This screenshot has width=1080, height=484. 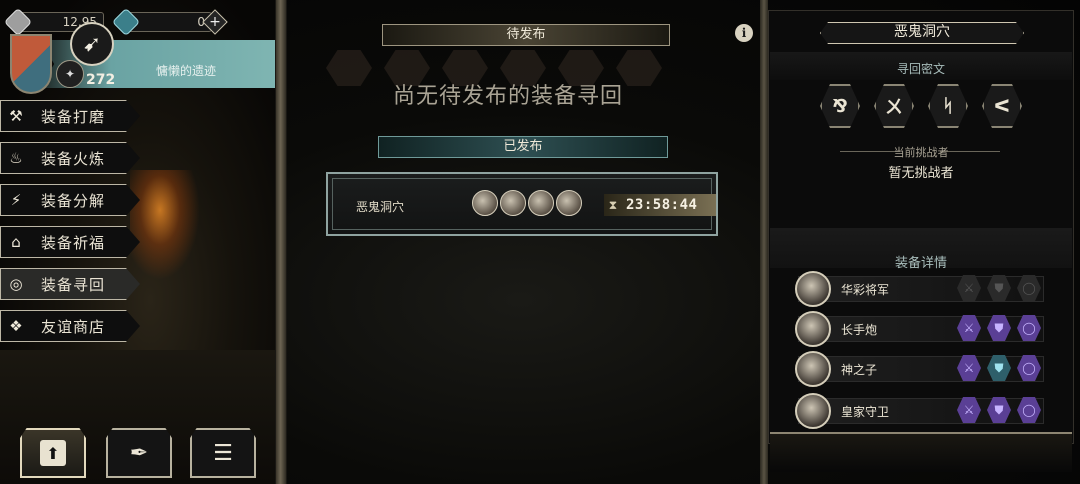 I want to click on rune-icon: ᐸ, so click(x=1002, y=106).